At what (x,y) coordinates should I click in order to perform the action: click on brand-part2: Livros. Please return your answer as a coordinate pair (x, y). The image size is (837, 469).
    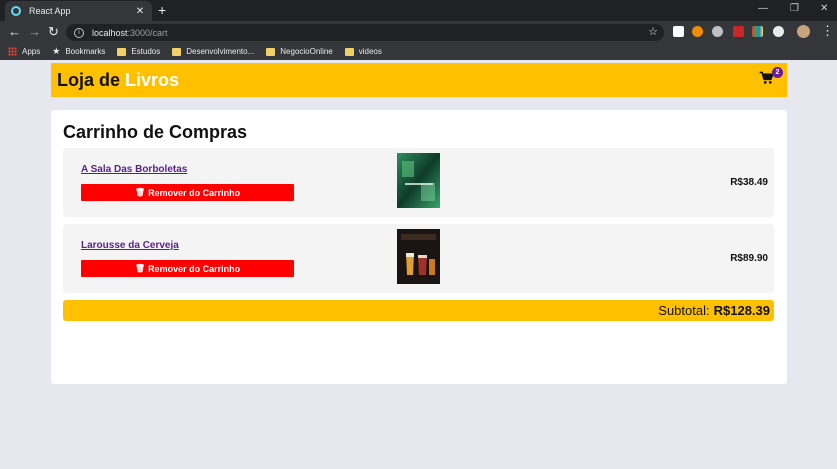
    Looking at the image, I should click on (152, 79).